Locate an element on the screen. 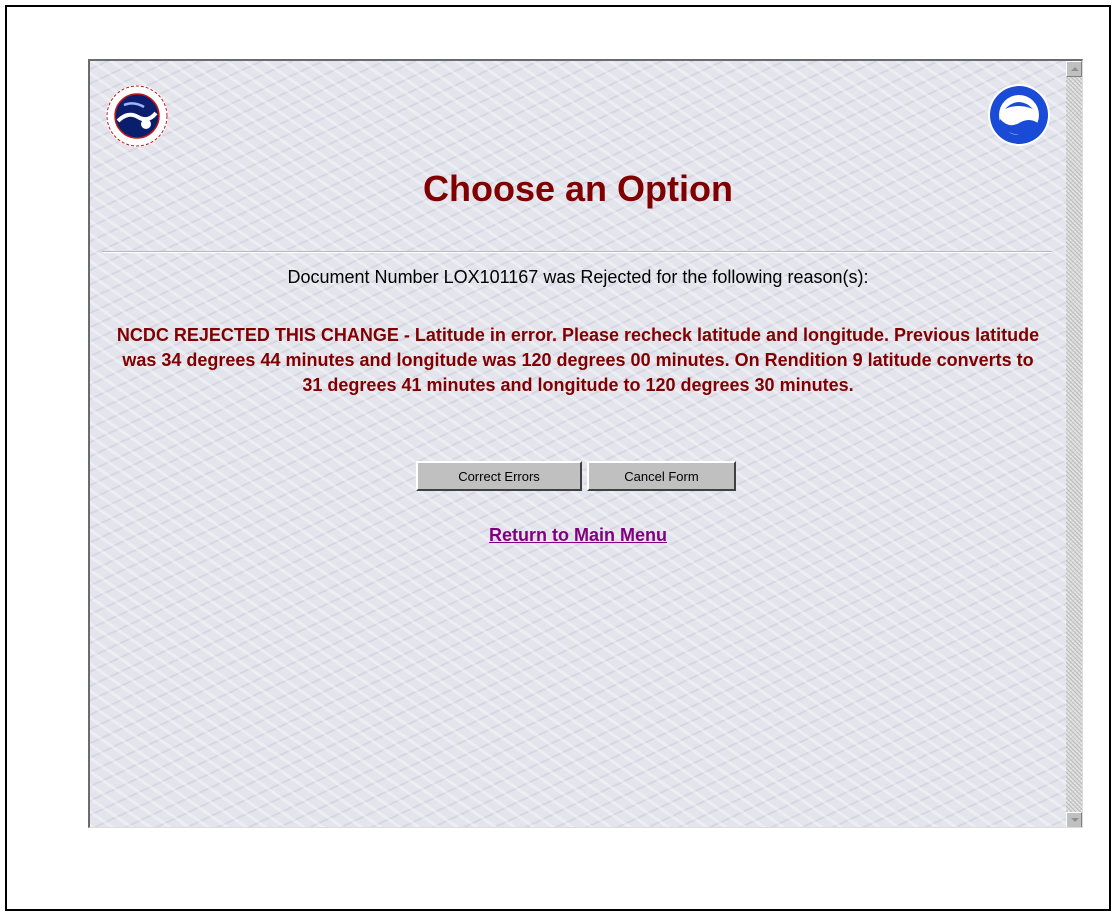 Image resolution: width=1120 pixels, height=916 pixels. page-title: Choose an Option is located at coordinates (578, 188).